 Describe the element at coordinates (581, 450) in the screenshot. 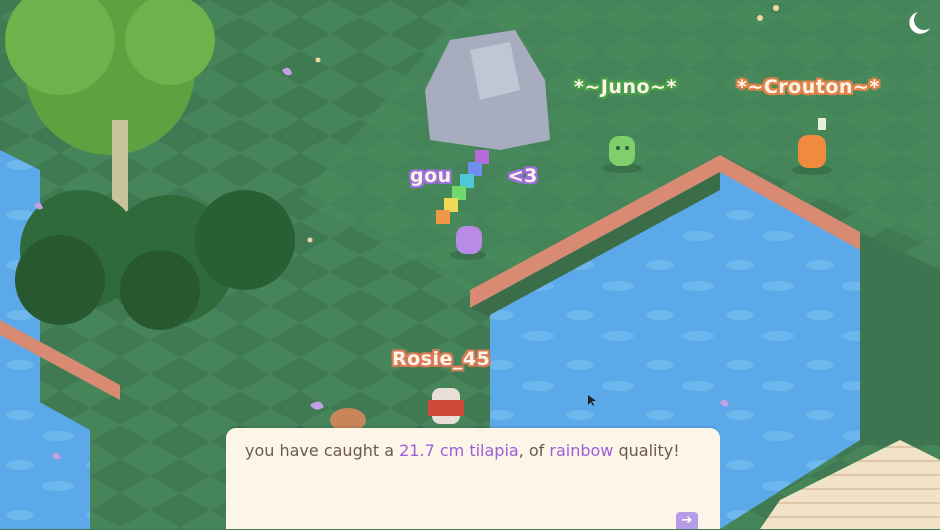

I see `fish-quality: rainbow` at that location.